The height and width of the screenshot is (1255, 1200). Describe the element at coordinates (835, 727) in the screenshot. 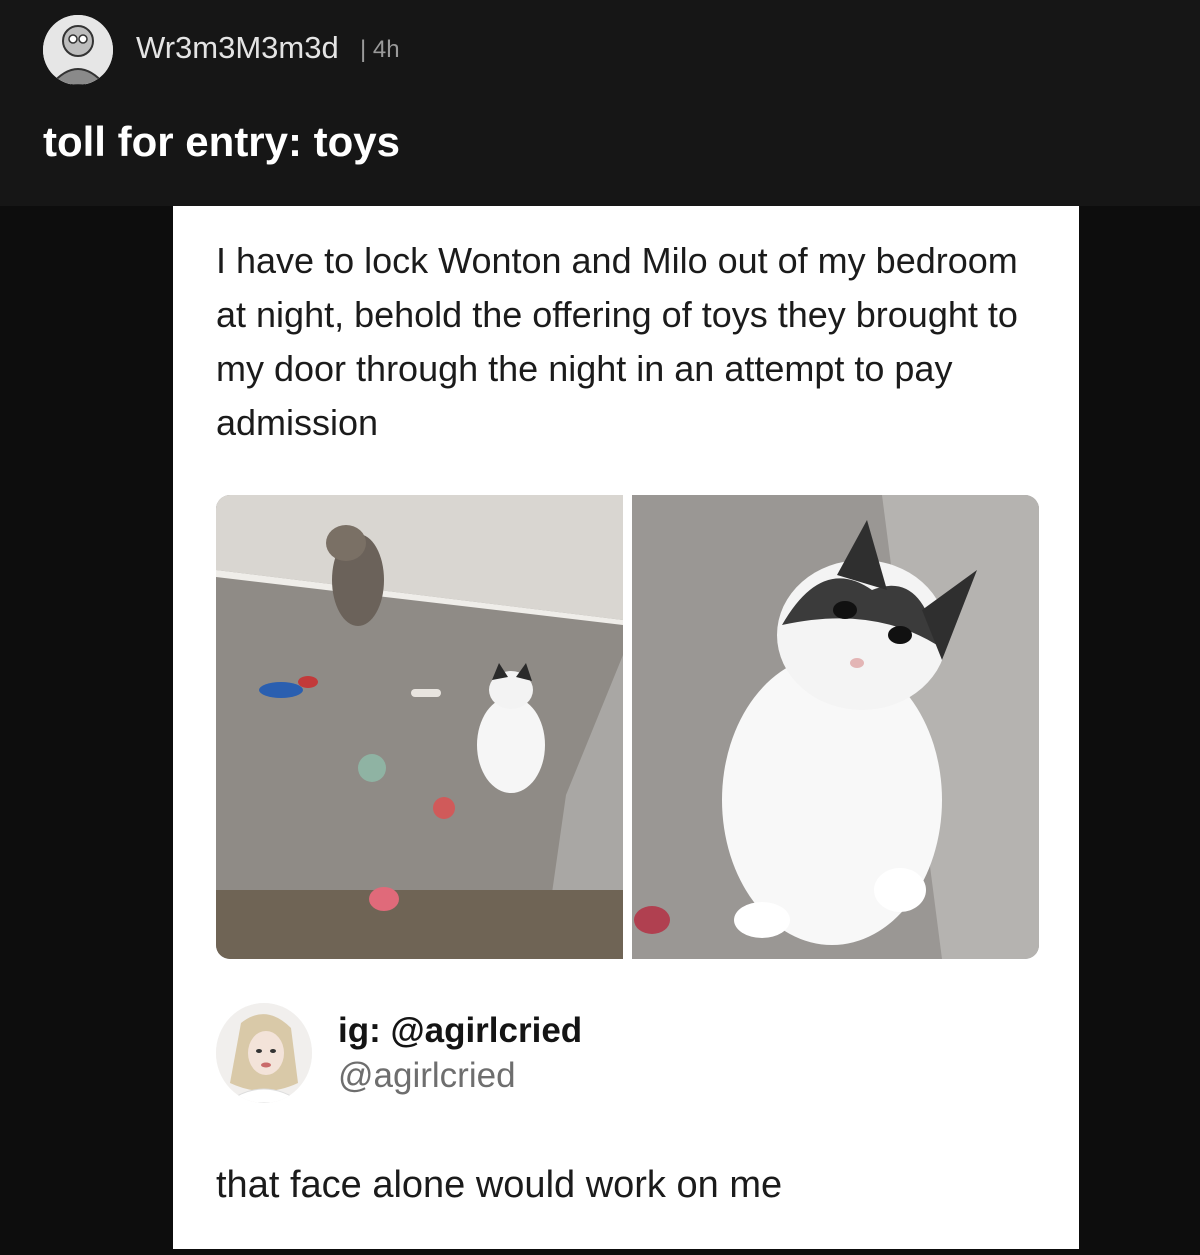

I see `cat-closeup-photo` at that location.